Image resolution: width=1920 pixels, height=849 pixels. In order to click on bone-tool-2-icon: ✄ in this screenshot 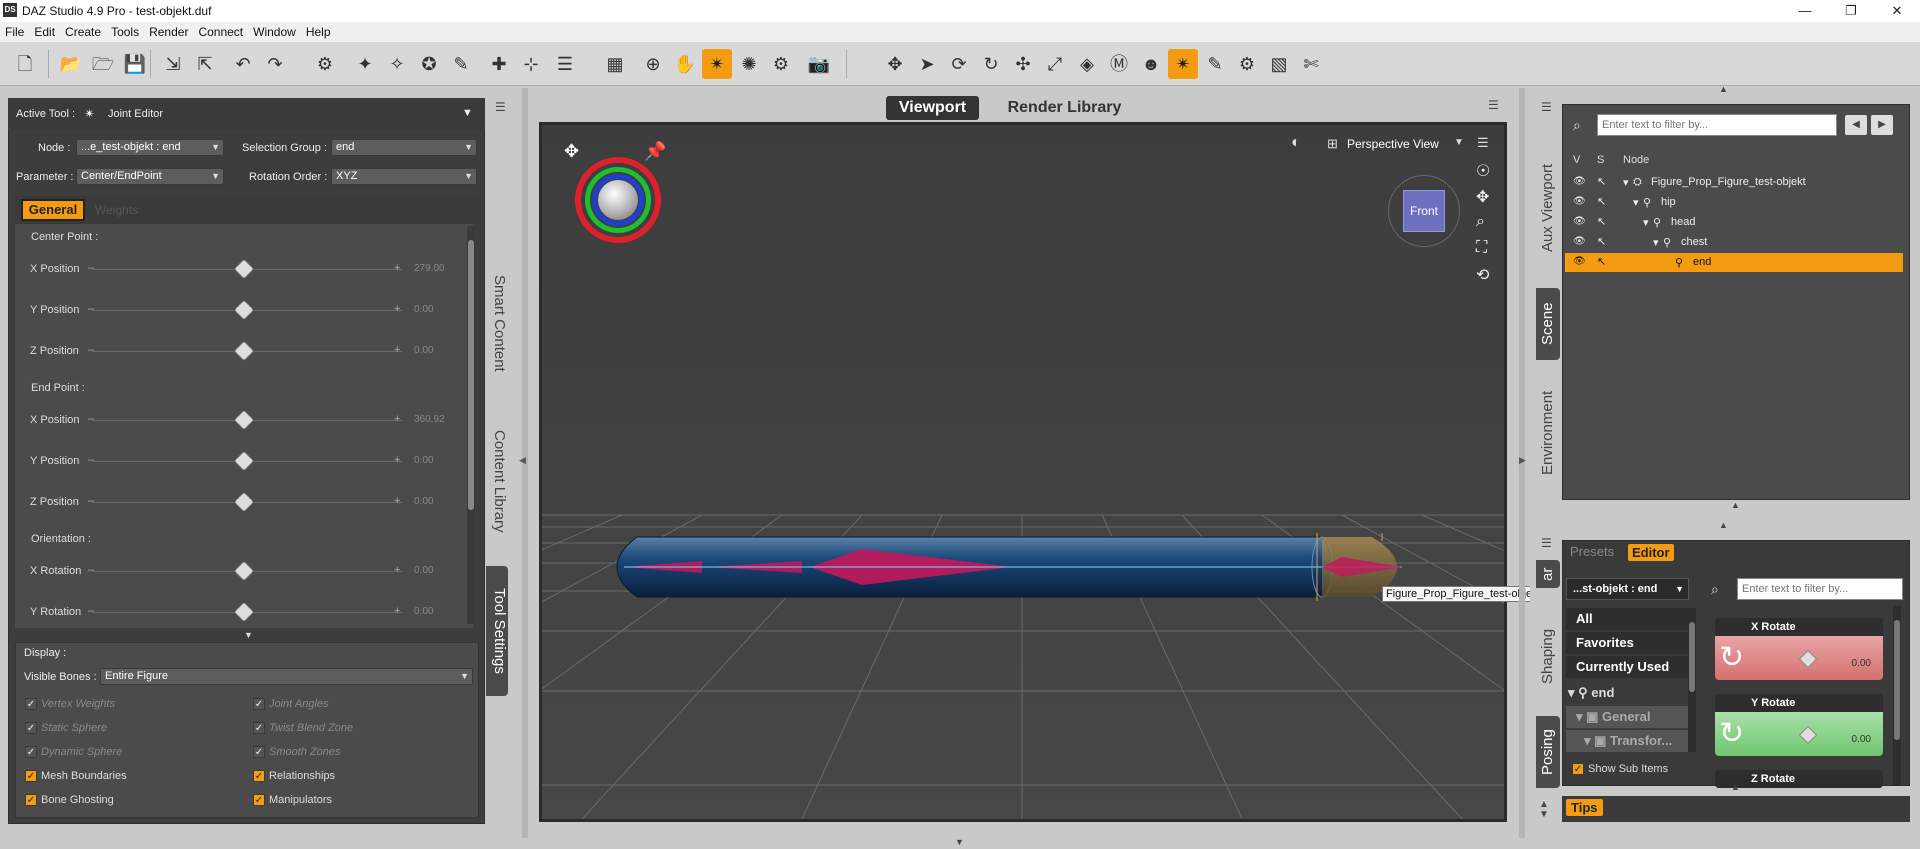, I will do `click(1311, 64)`.